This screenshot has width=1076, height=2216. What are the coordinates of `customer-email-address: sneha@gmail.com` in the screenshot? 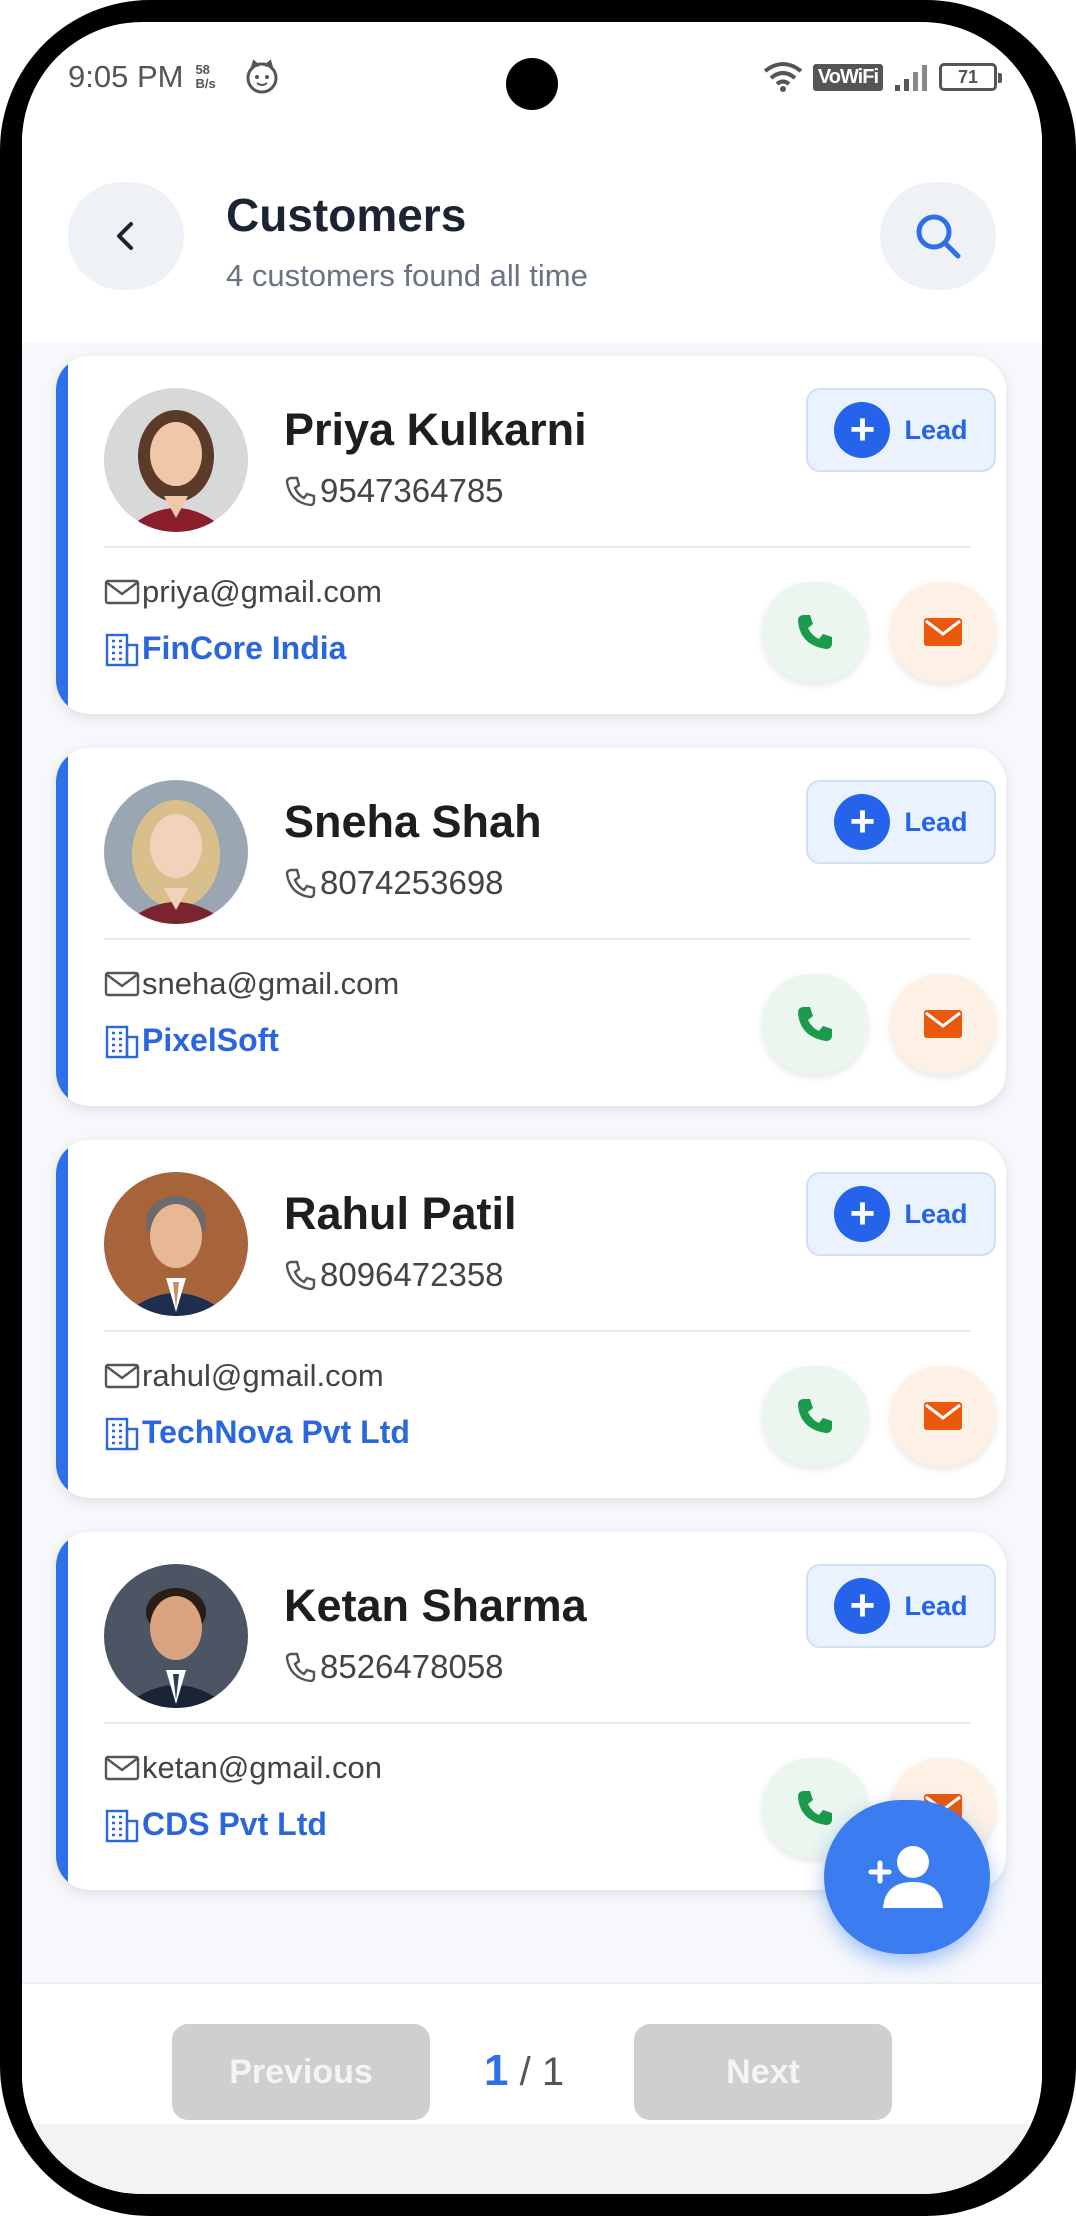 It's located at (271, 983).